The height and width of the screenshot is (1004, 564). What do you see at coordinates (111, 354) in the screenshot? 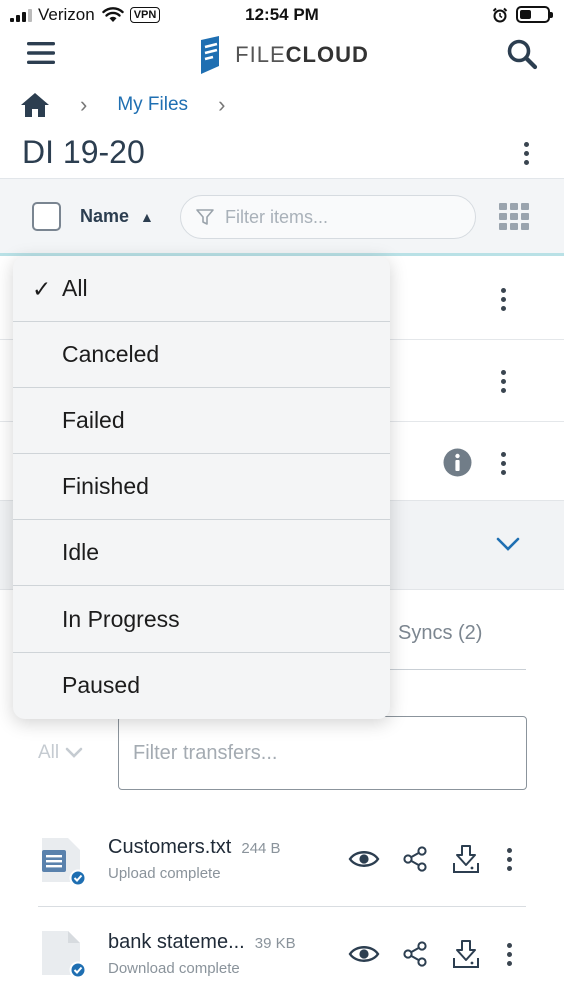
I see `menu-item-label: Canceled` at bounding box center [111, 354].